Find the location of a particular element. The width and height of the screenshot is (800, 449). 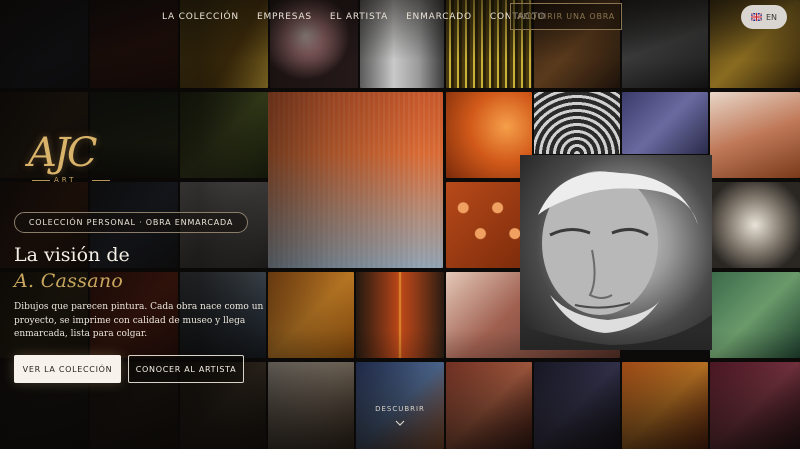

collection-badge: COLECCIÓN PERSONAL · OBRA ENMARCADA is located at coordinates (131, 222).